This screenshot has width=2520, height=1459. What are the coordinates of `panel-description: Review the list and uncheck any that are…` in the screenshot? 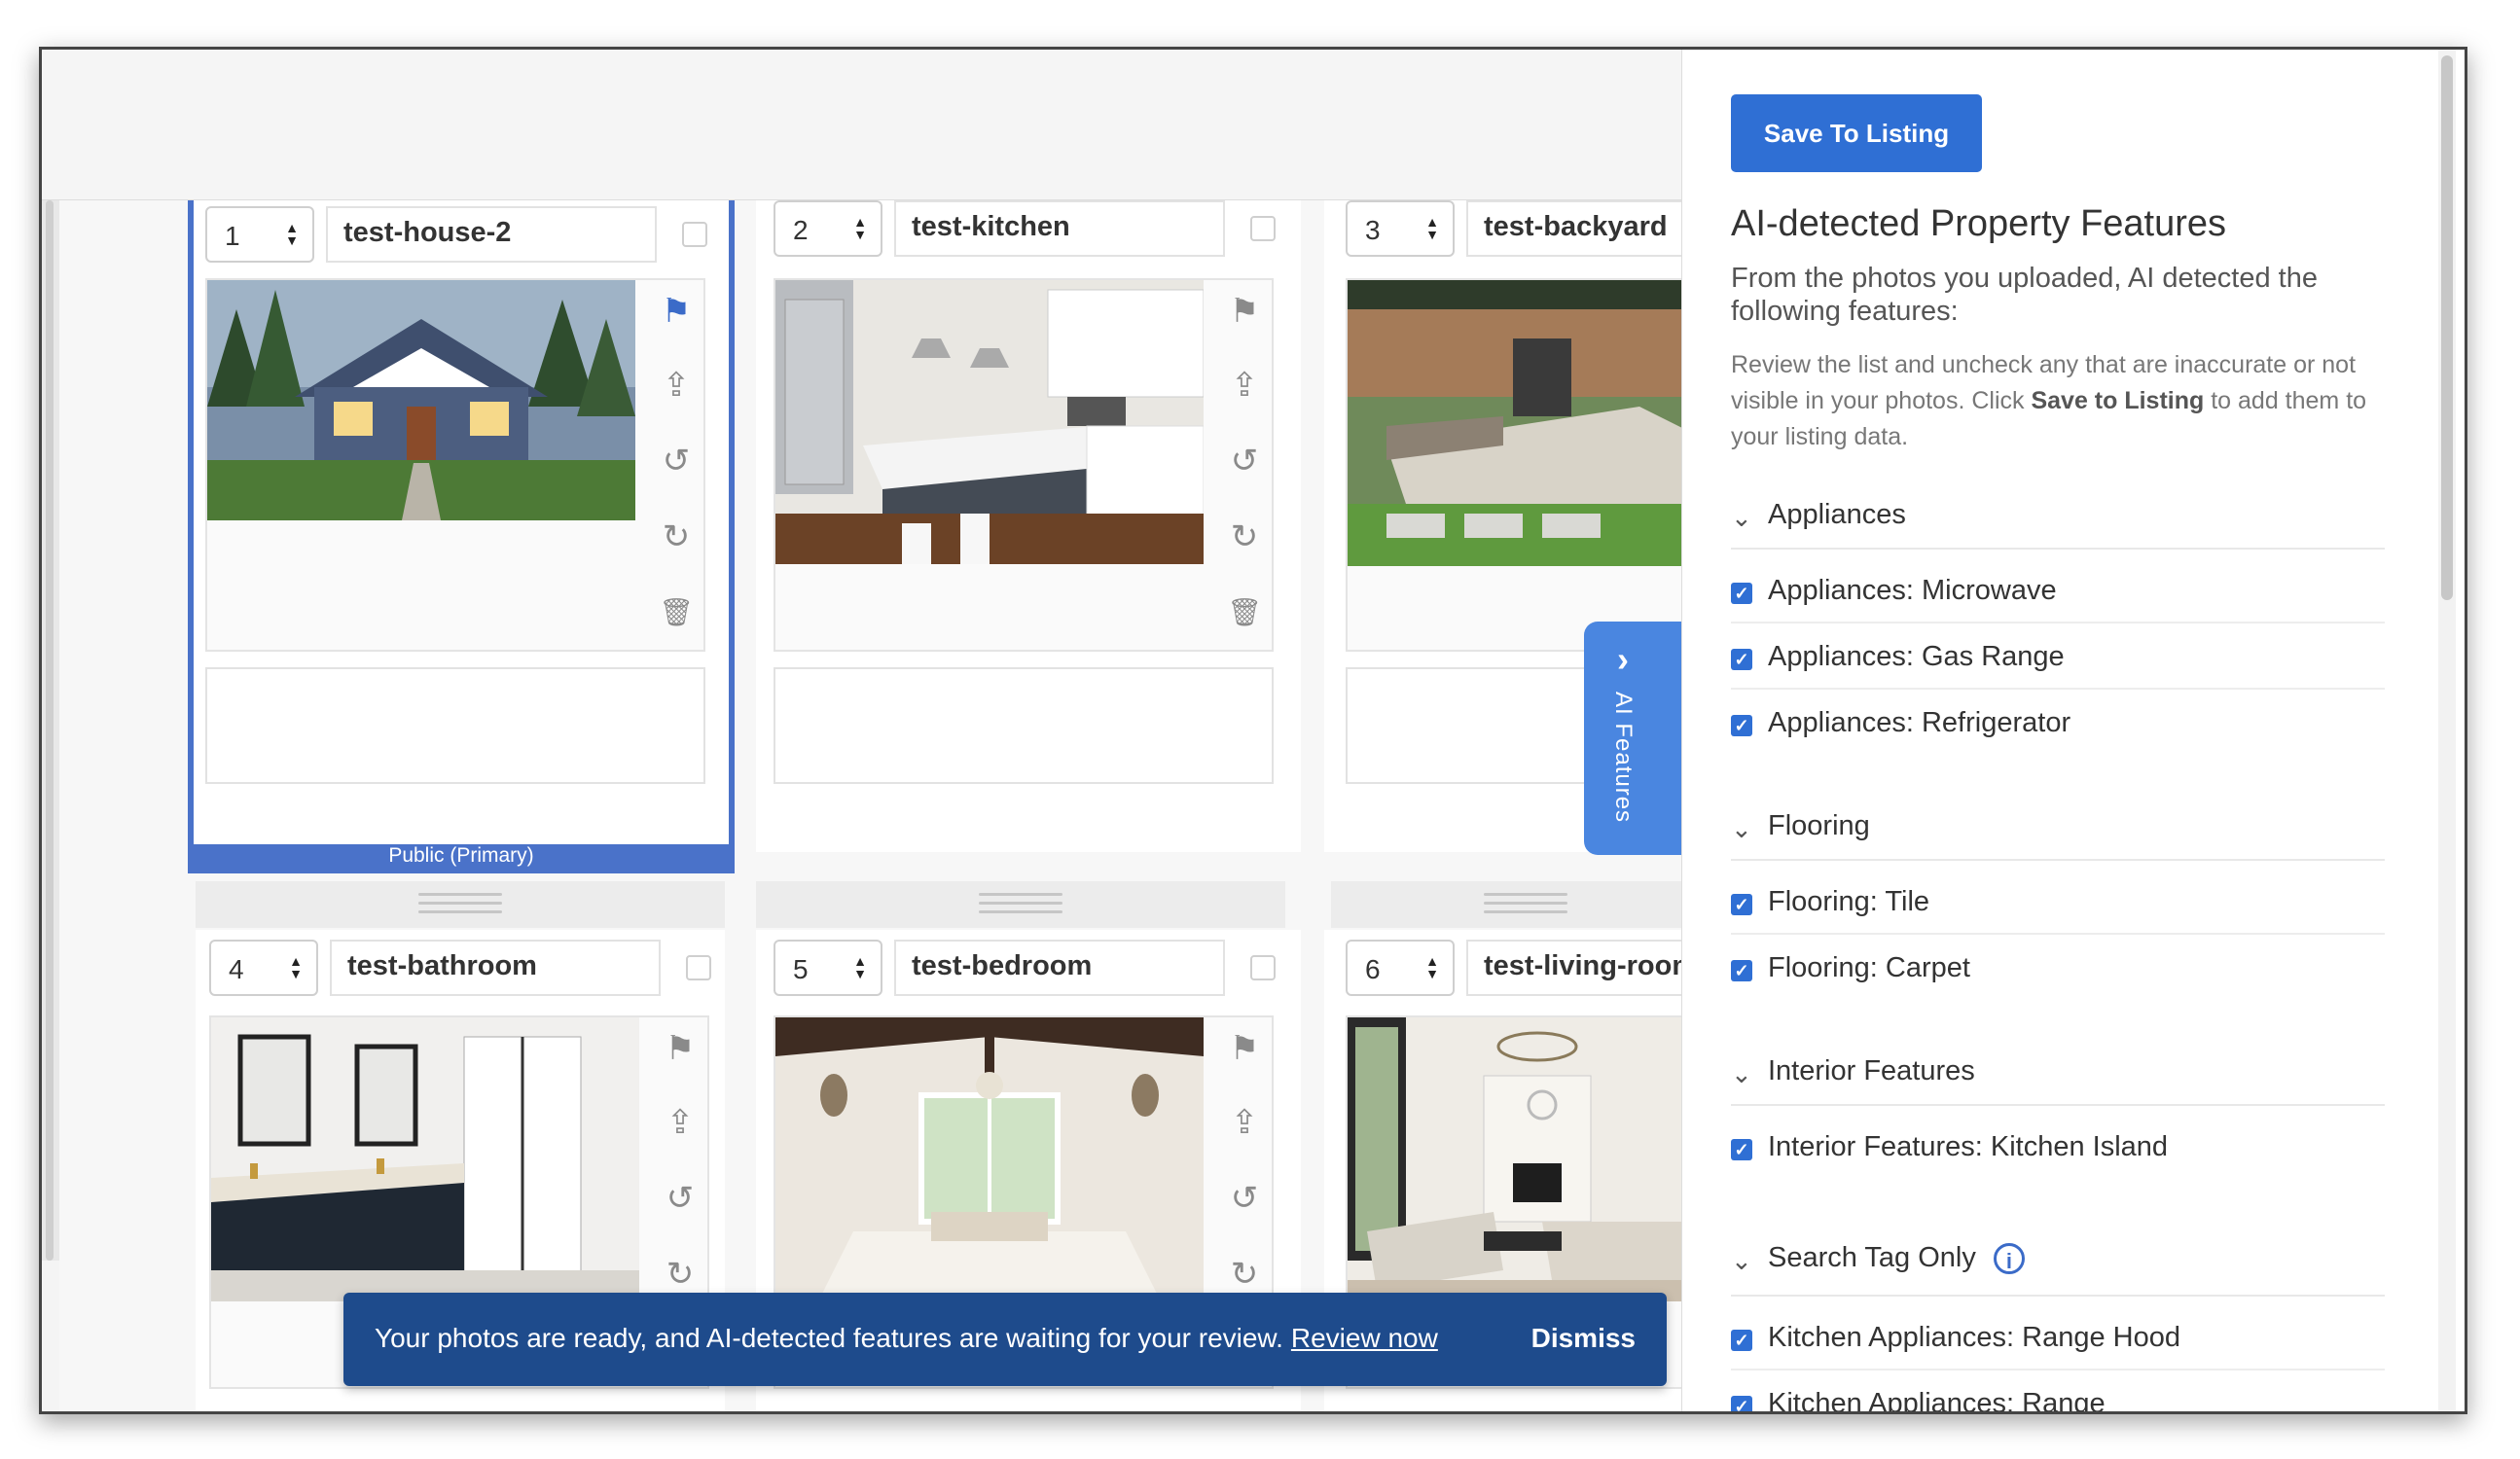 It's located at (2062, 401).